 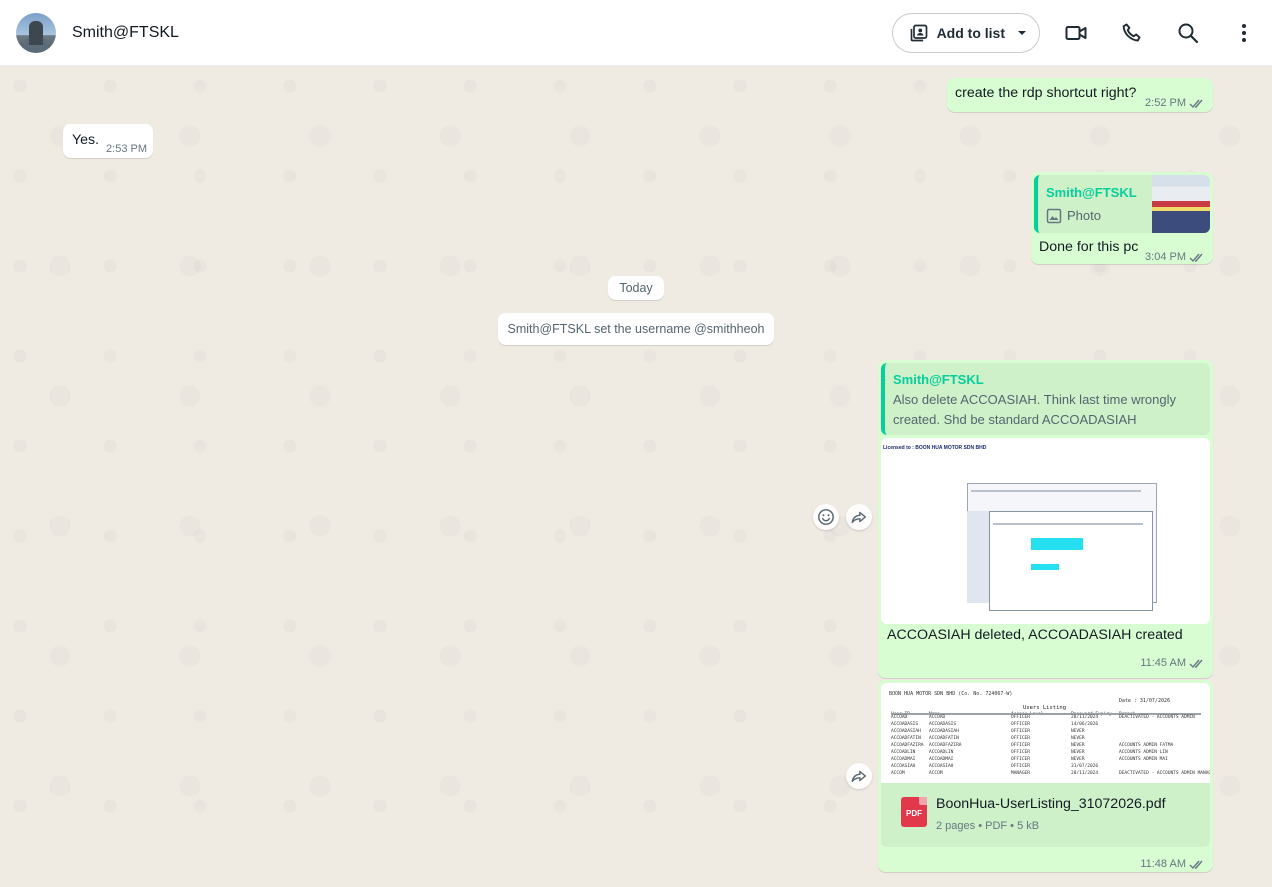 I want to click on doc-cell: NEVER, so click(x=1078, y=759).